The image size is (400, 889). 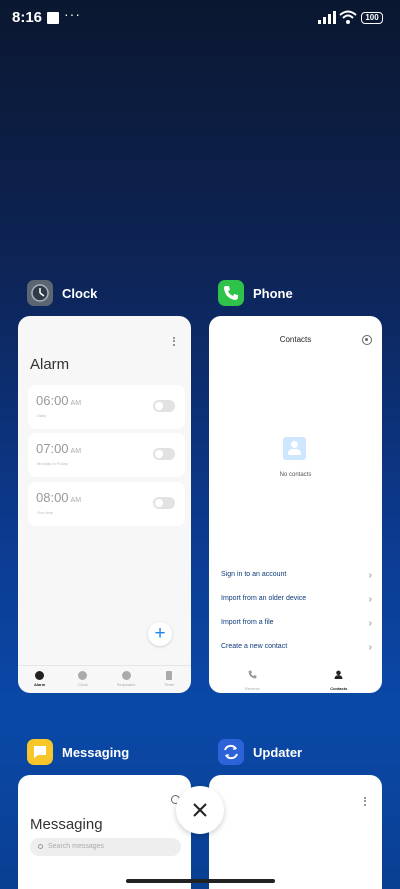 What do you see at coordinates (40, 293) in the screenshot?
I see `clock-app-icon` at bounding box center [40, 293].